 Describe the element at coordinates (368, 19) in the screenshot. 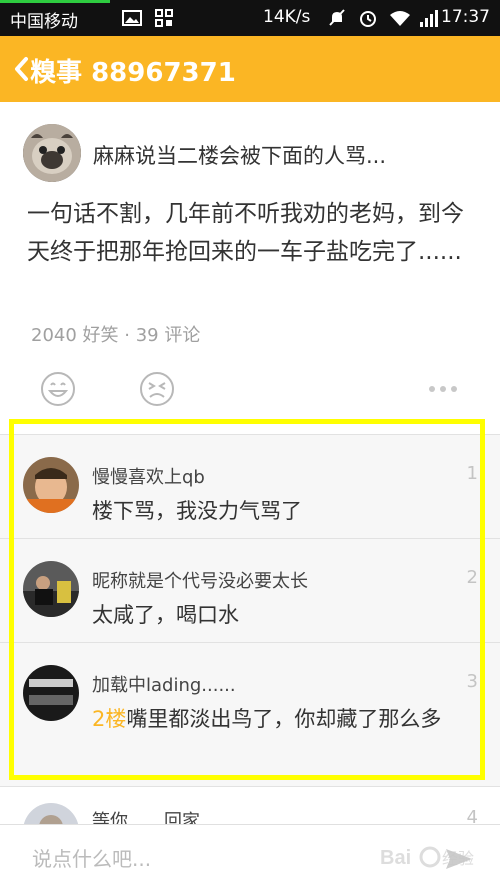

I see `alarm-icon` at that location.